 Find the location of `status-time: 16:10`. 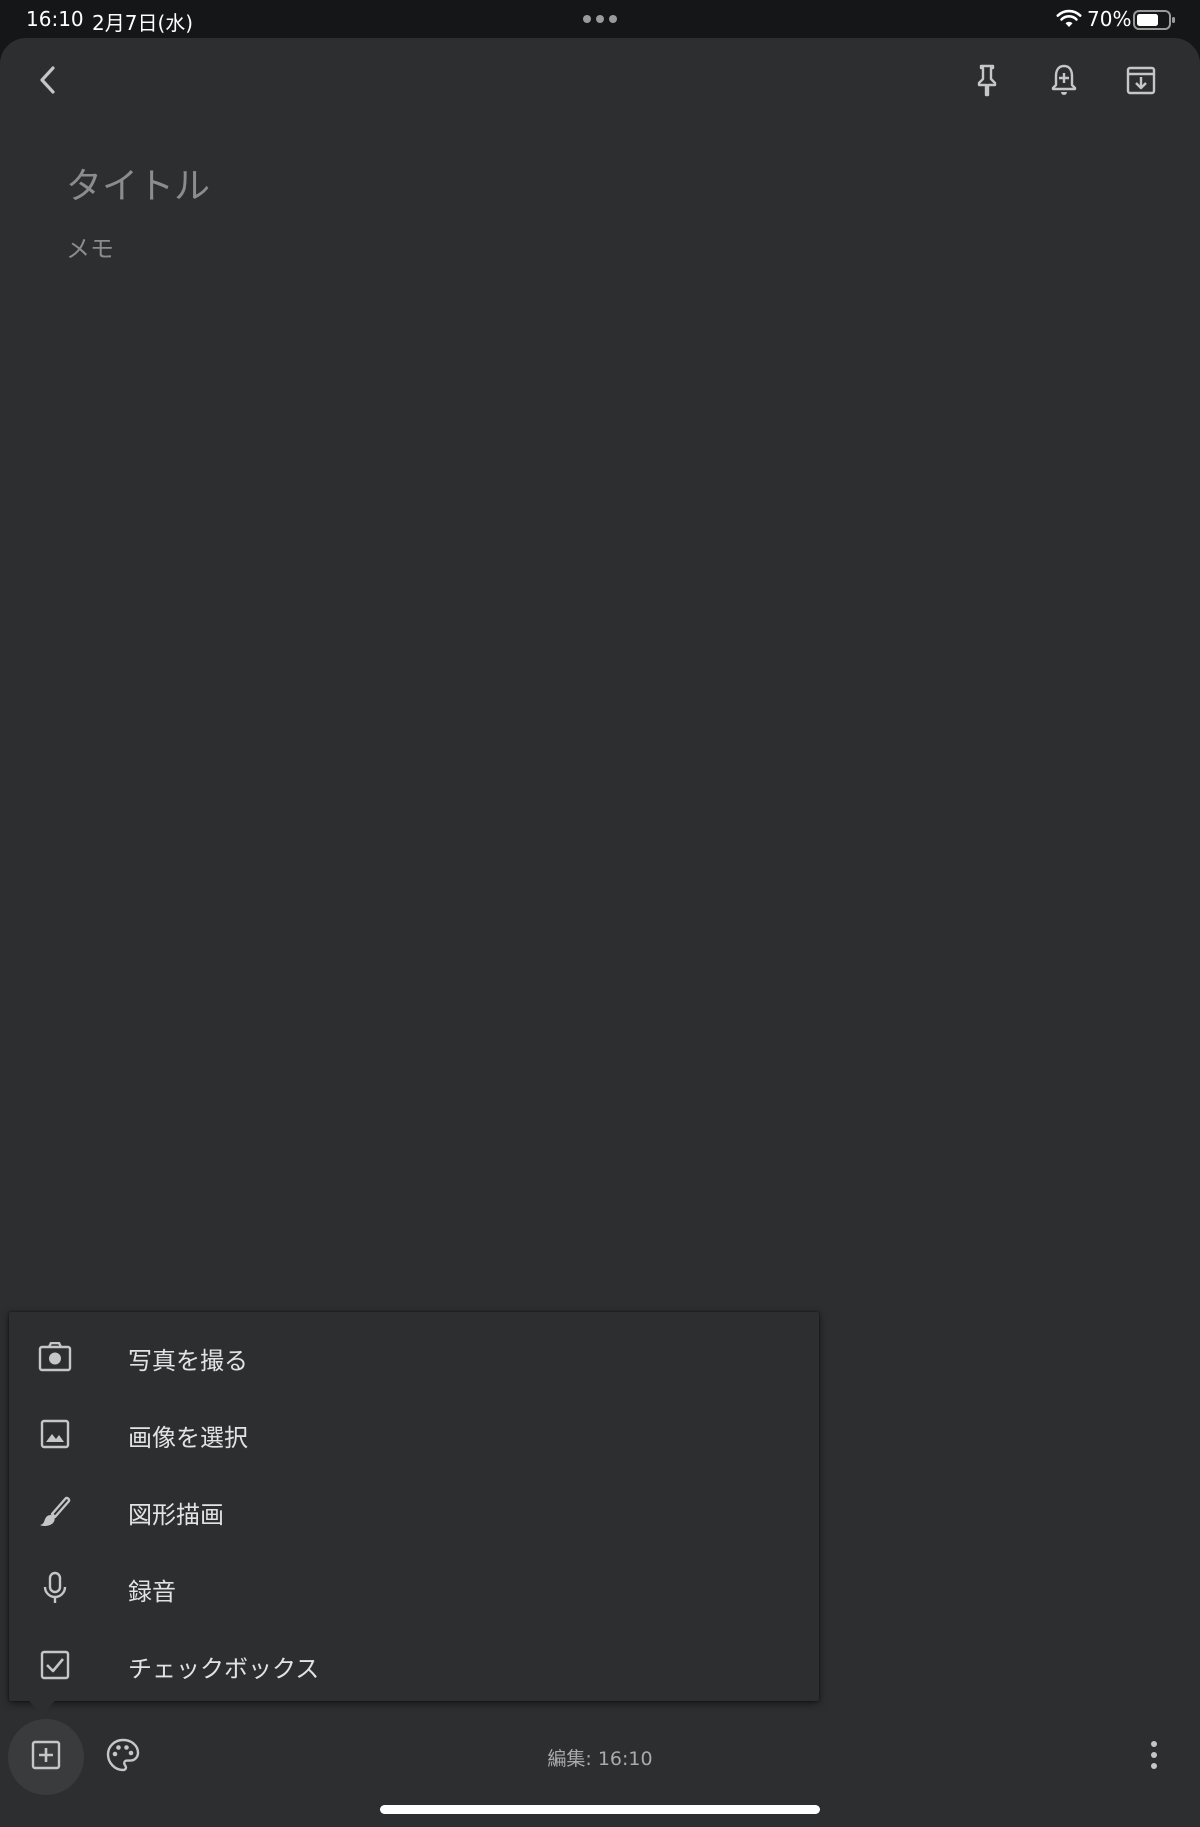

status-time: 16:10 is located at coordinates (55, 19).